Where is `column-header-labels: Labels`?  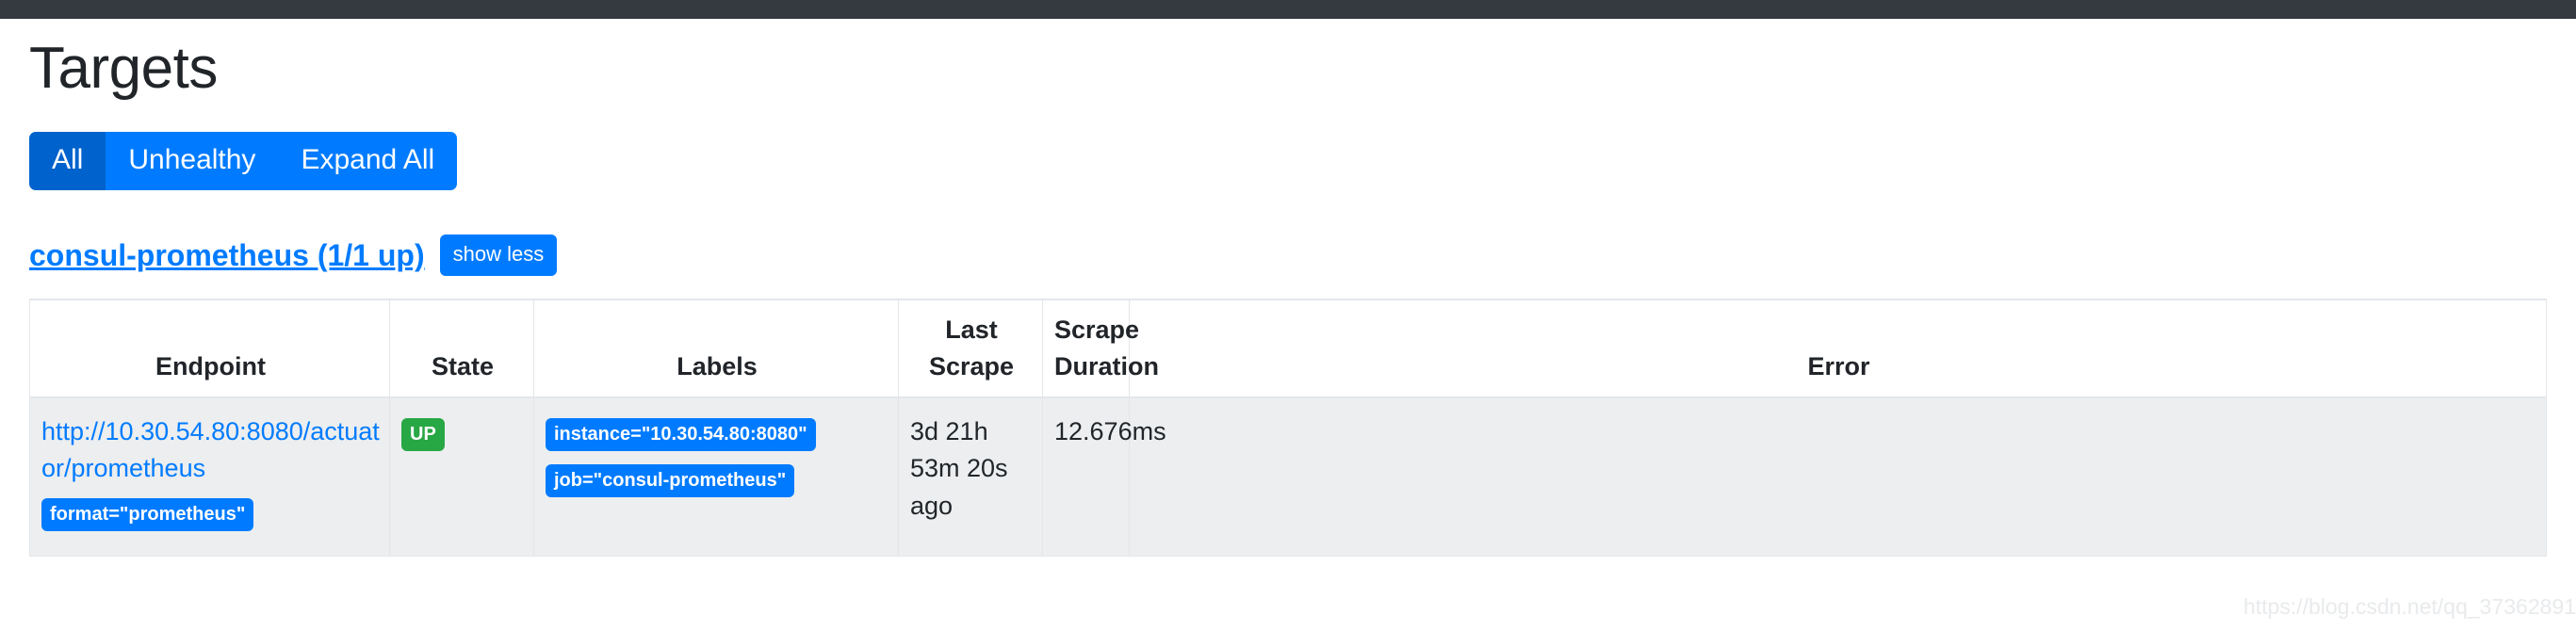 column-header-labels: Labels is located at coordinates (716, 349).